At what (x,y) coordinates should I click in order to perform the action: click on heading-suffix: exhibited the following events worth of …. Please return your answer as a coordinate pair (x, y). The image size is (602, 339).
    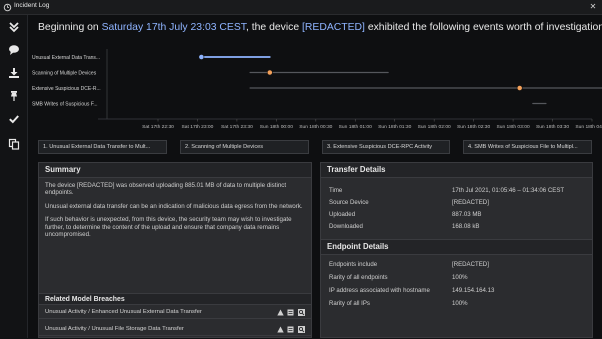
    Looking at the image, I should click on (483, 27).